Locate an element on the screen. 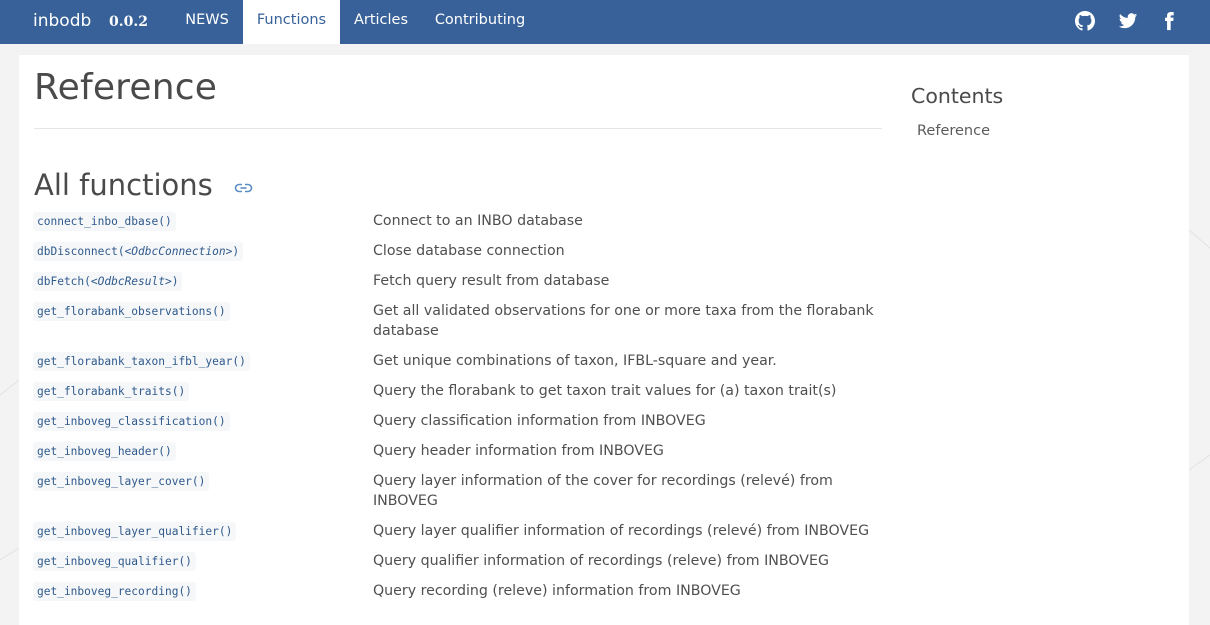 This screenshot has height=625, width=1210. function-link: get_inboveg_header() is located at coordinates (104, 451).